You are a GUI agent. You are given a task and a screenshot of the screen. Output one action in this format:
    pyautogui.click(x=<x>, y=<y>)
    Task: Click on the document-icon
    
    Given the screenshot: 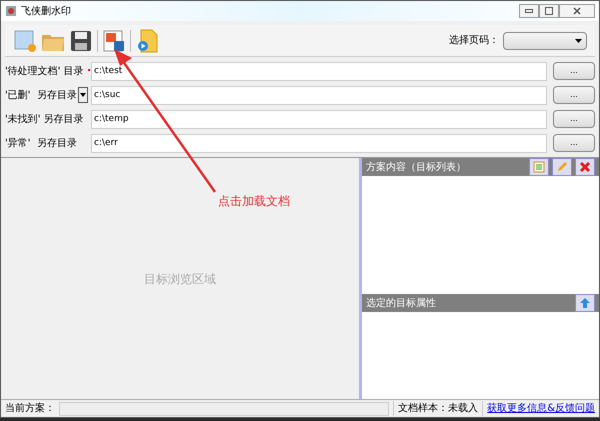 What is the action you would take?
    pyautogui.click(x=114, y=40)
    